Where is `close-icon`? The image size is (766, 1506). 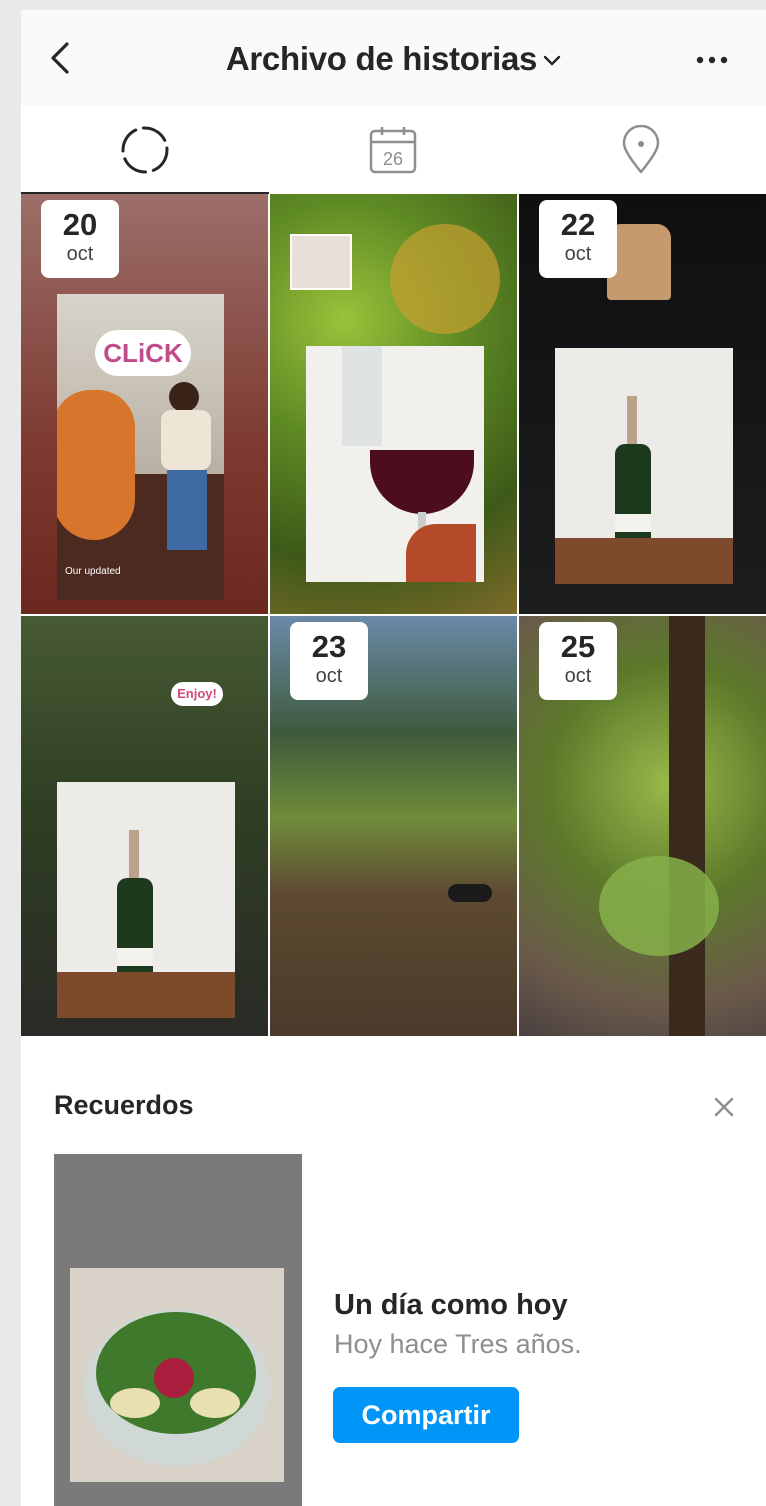 close-icon is located at coordinates (724, 1107).